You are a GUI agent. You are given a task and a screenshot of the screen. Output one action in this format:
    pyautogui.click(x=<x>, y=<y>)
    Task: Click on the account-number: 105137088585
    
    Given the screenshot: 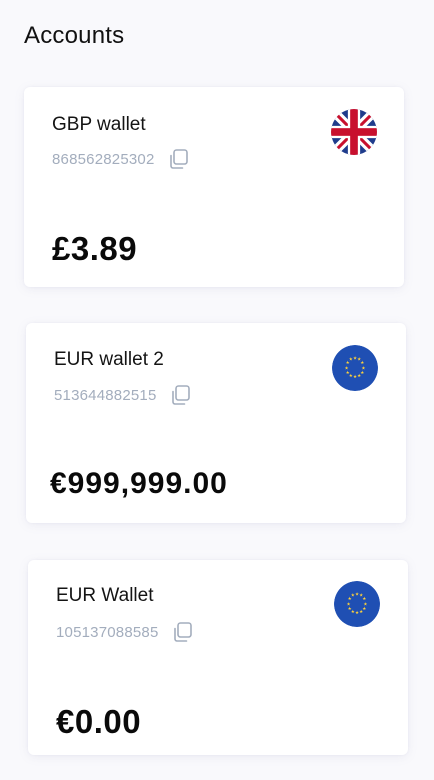 What is the action you would take?
    pyautogui.click(x=107, y=632)
    